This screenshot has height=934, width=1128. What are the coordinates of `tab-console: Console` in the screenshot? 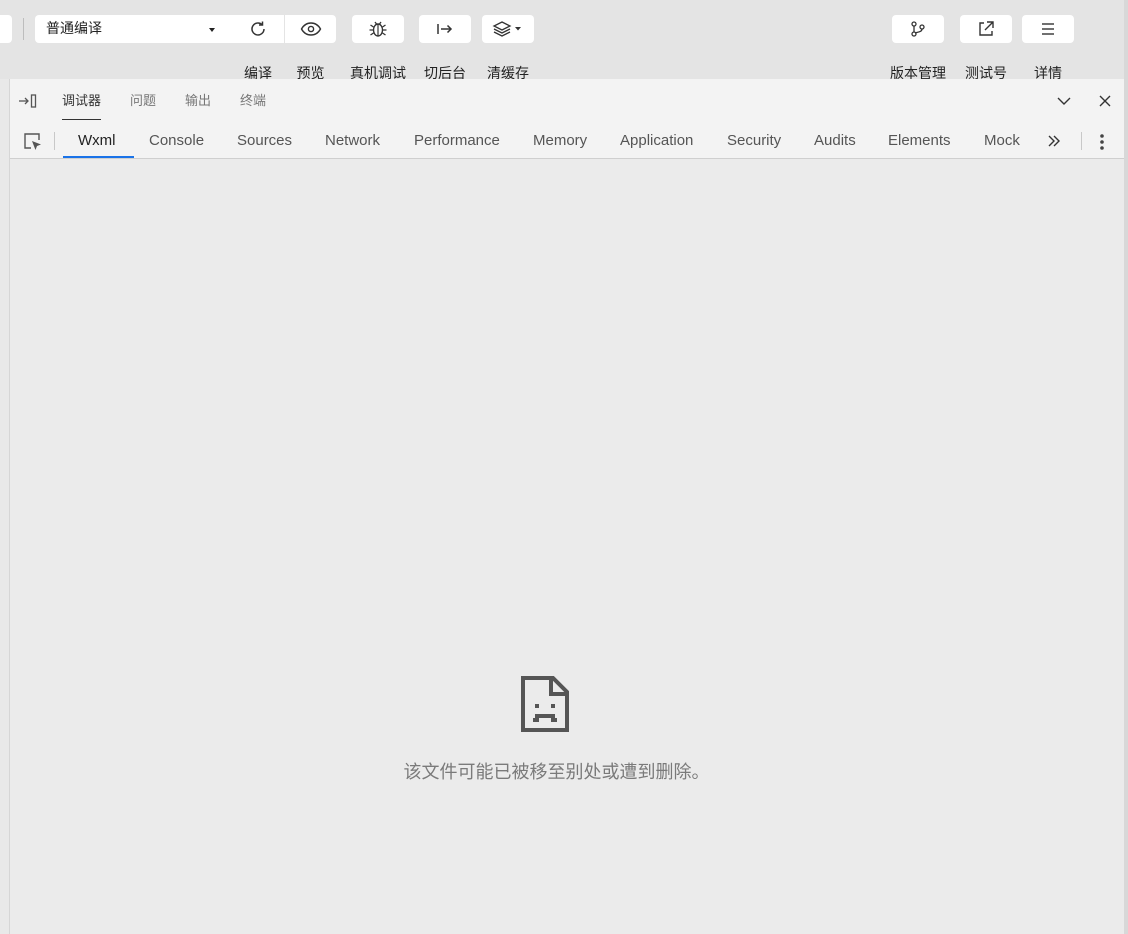 It's located at (176, 141).